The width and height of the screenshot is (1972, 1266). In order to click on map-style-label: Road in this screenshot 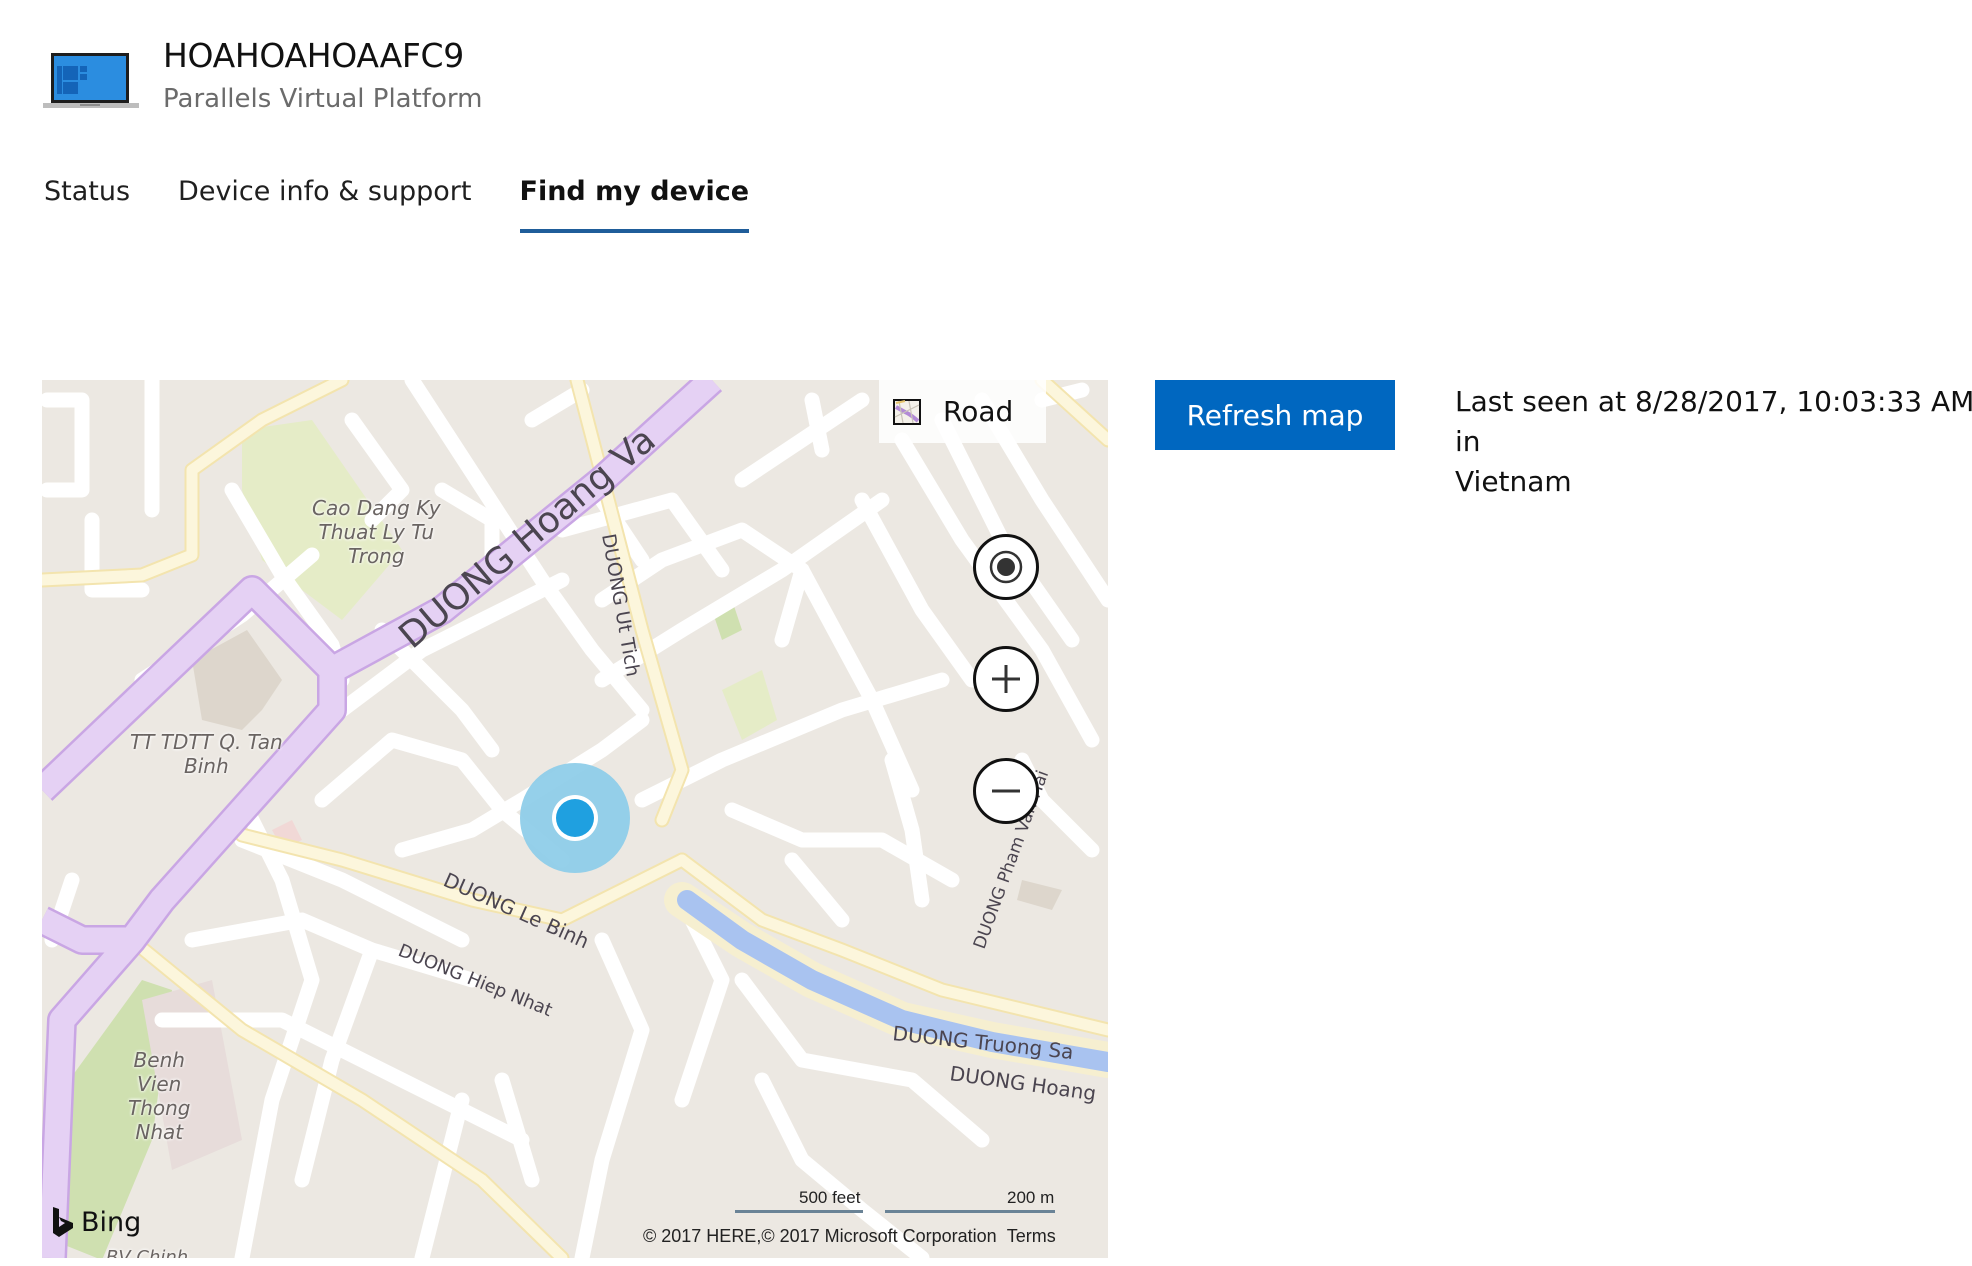, I will do `click(978, 411)`.